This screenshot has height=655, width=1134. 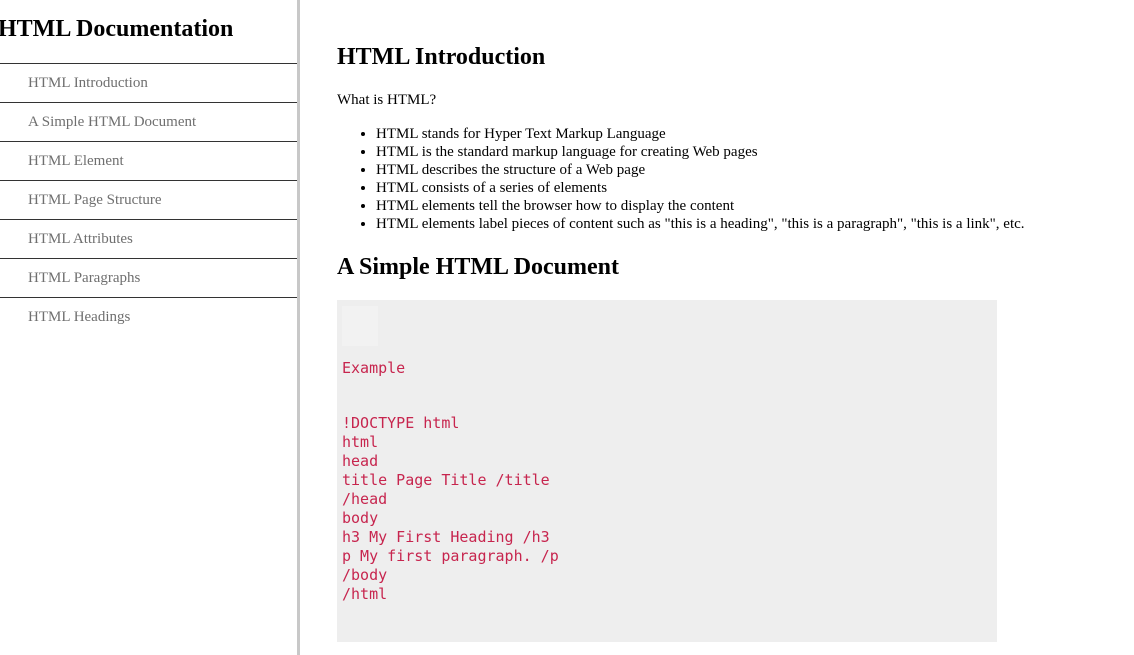 What do you see at coordinates (365, 594) in the screenshot?
I see `code-line: /html` at bounding box center [365, 594].